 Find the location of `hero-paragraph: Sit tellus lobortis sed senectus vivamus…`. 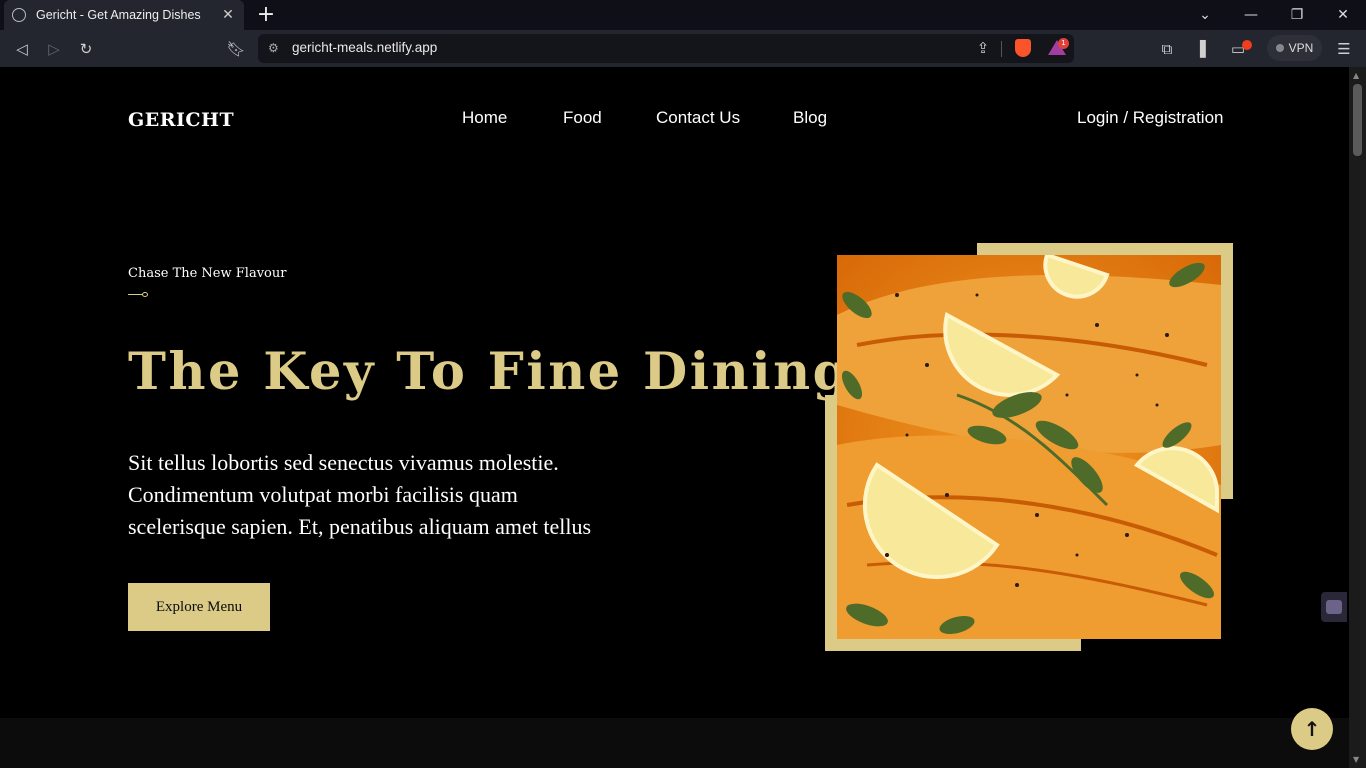

hero-paragraph: Sit tellus lobortis sed senectus vivamus… is located at coordinates (360, 494).